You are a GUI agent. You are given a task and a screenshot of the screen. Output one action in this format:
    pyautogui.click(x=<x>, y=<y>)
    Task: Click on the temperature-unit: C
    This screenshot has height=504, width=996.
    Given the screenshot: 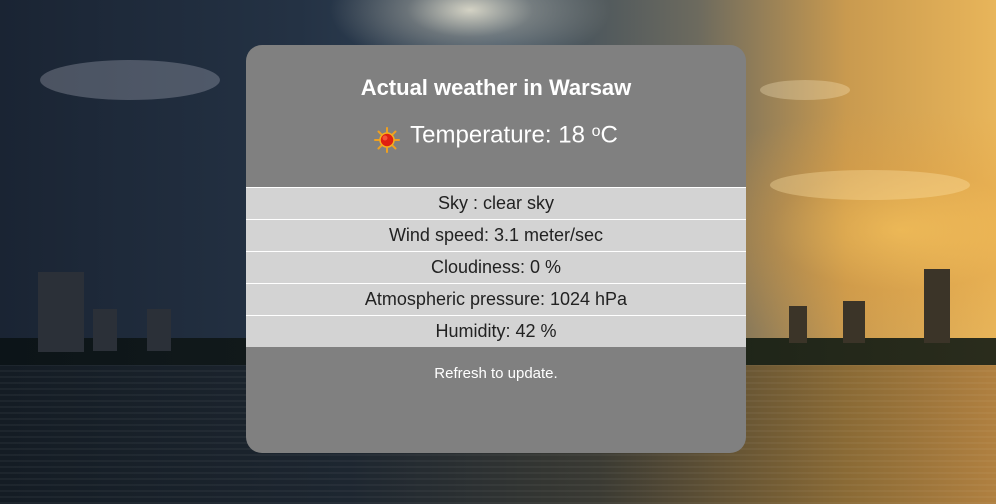 What is the action you would take?
    pyautogui.click(x=609, y=135)
    